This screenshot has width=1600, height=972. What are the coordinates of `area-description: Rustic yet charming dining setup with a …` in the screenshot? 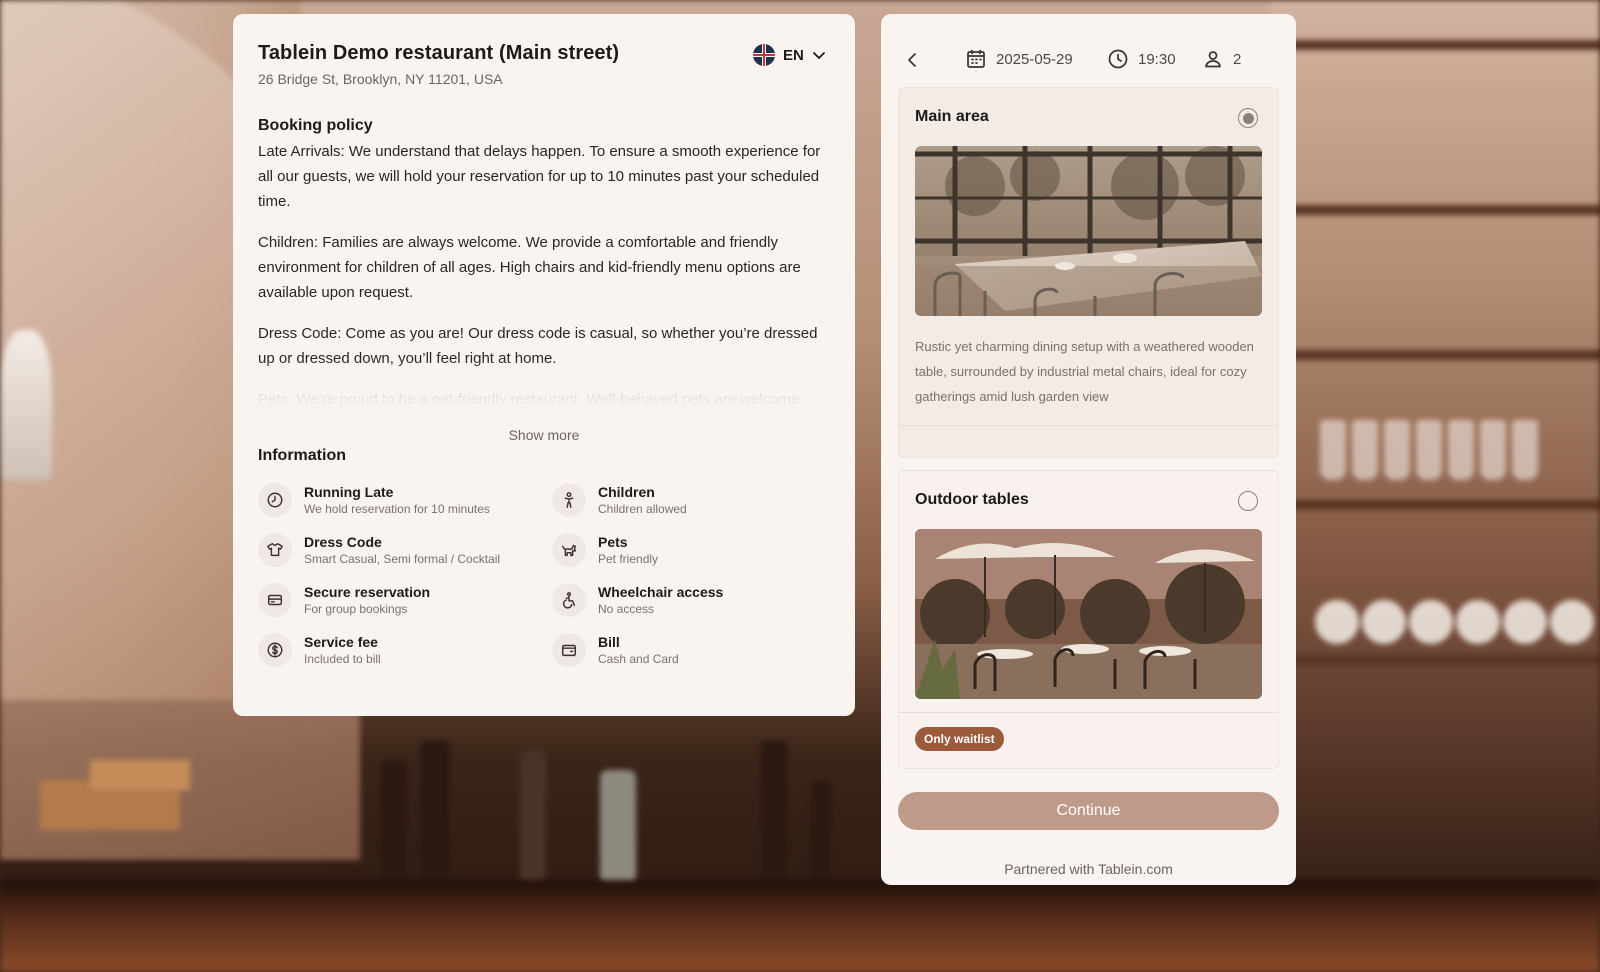 It's located at (1084, 371).